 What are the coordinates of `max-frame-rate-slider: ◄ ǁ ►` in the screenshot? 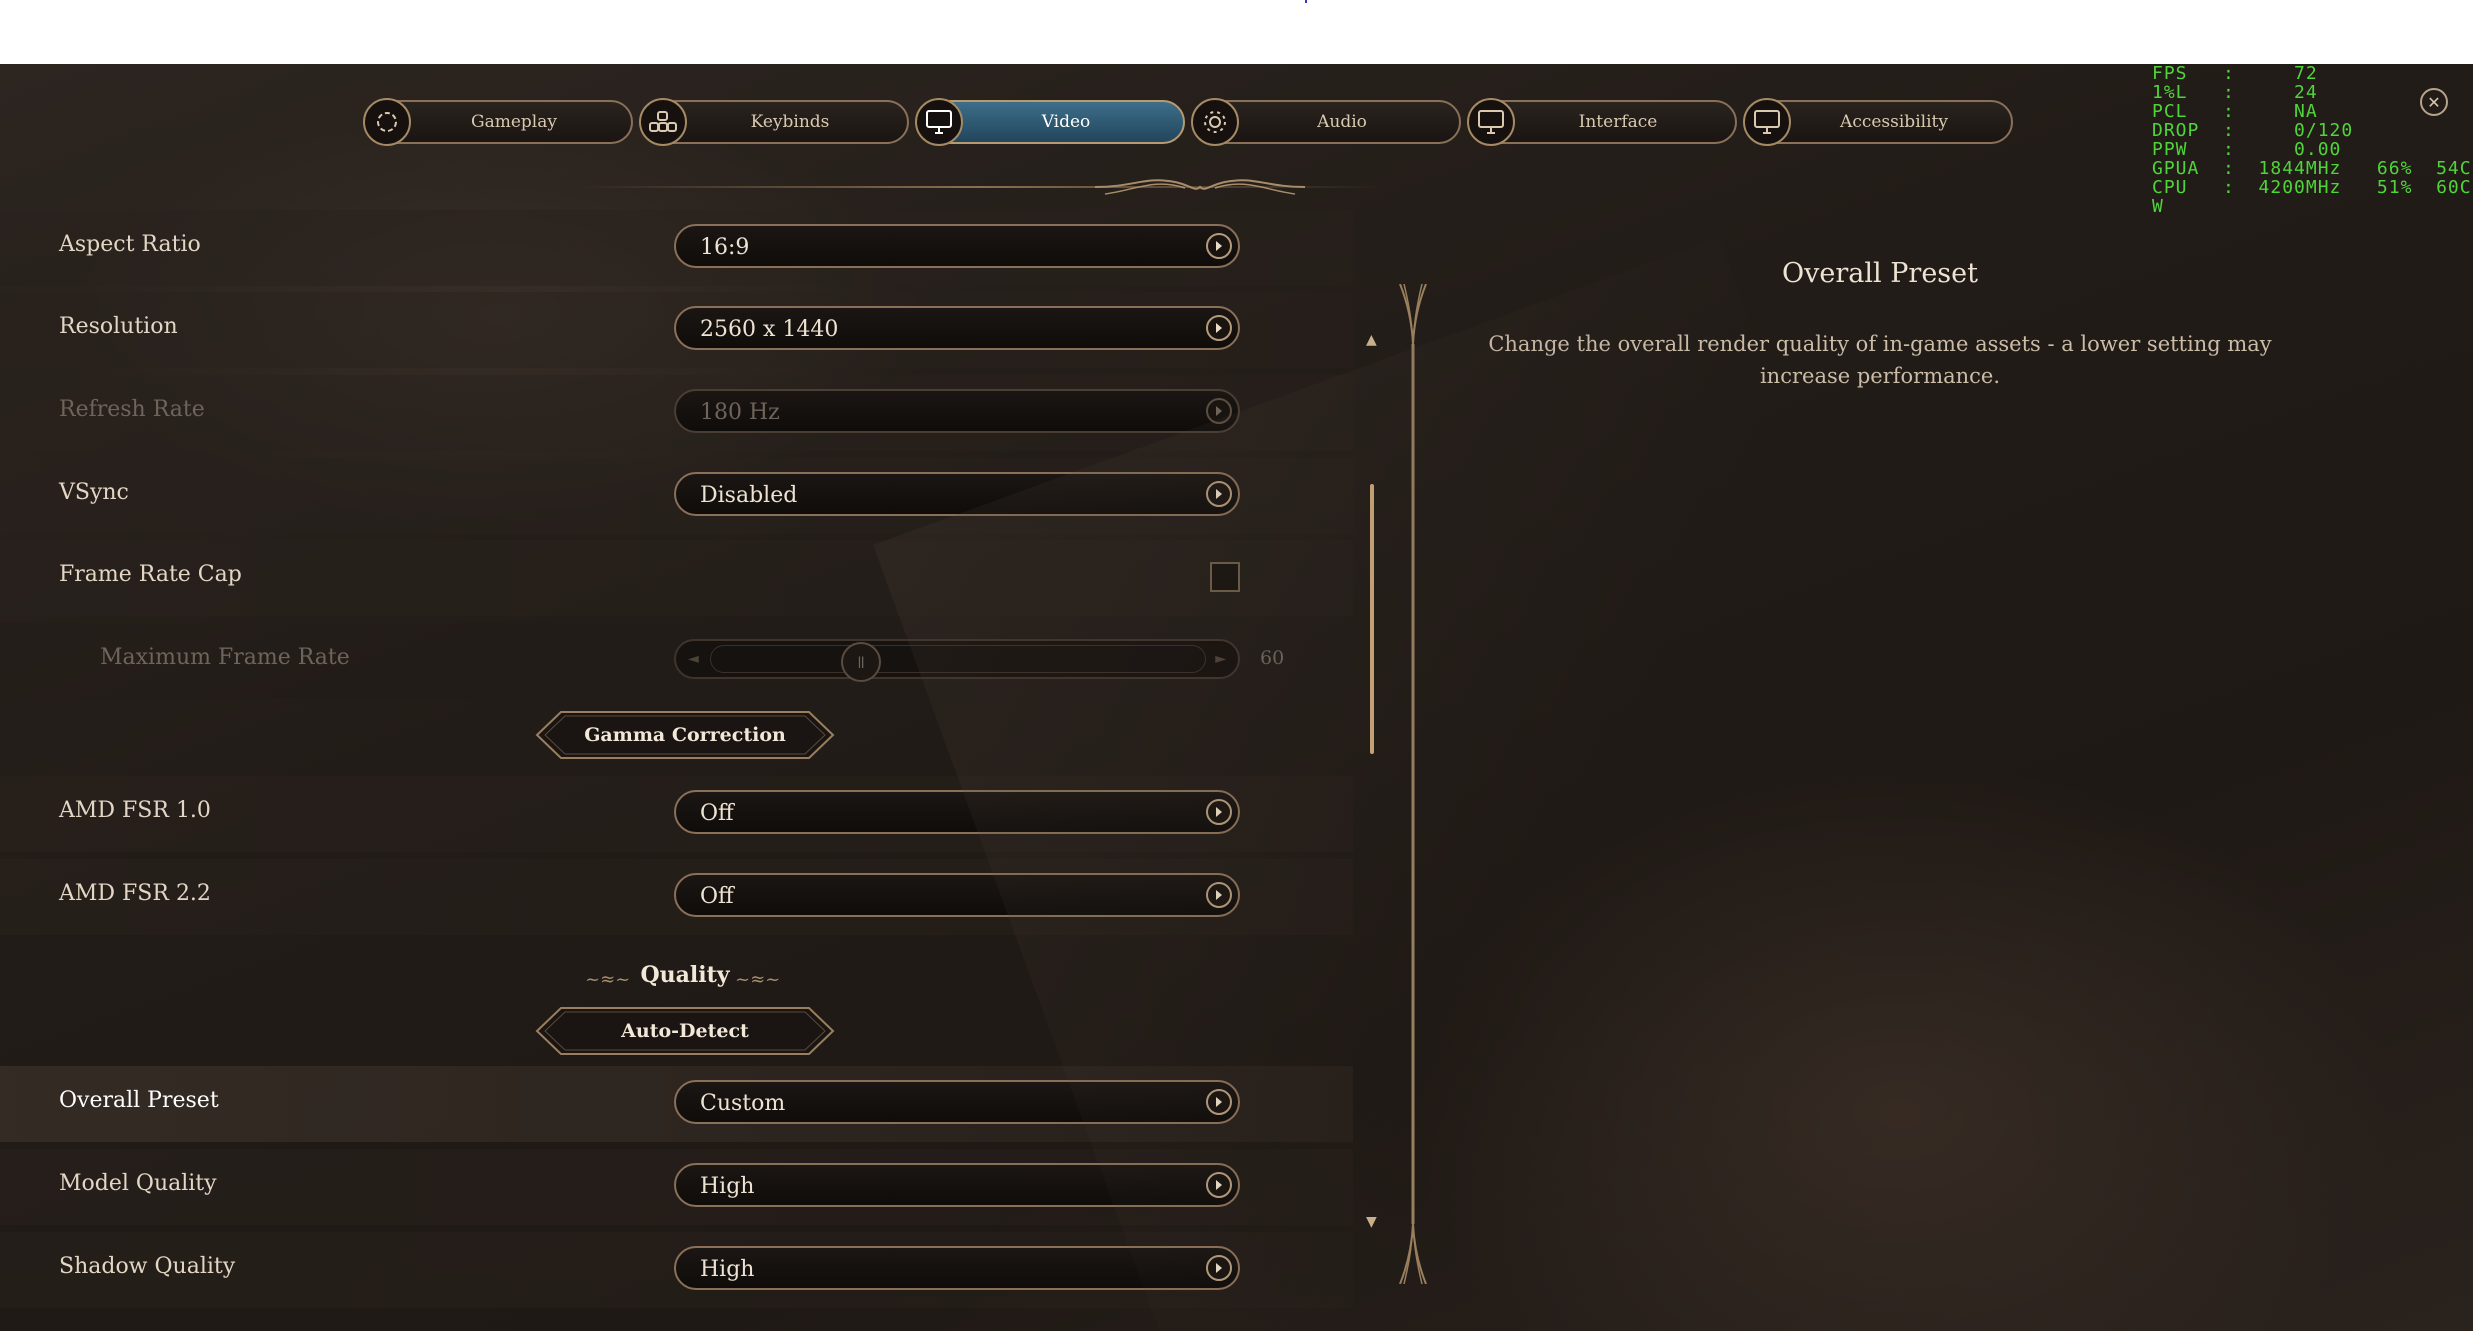 It's located at (957, 660).